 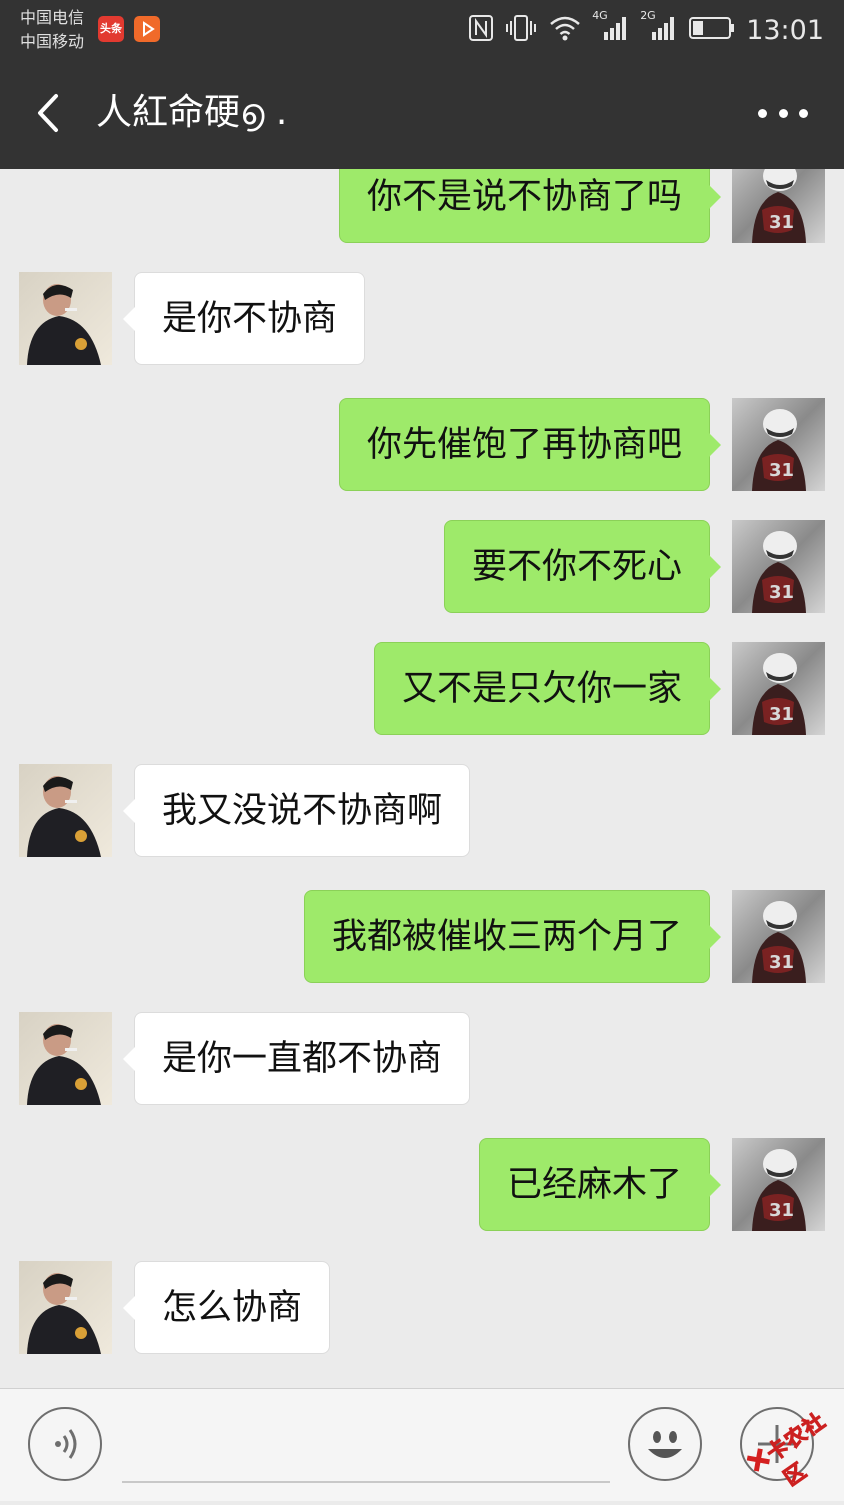 What do you see at coordinates (422, 114) in the screenshot?
I see `chat-header: 人紅命硬൭ .` at bounding box center [422, 114].